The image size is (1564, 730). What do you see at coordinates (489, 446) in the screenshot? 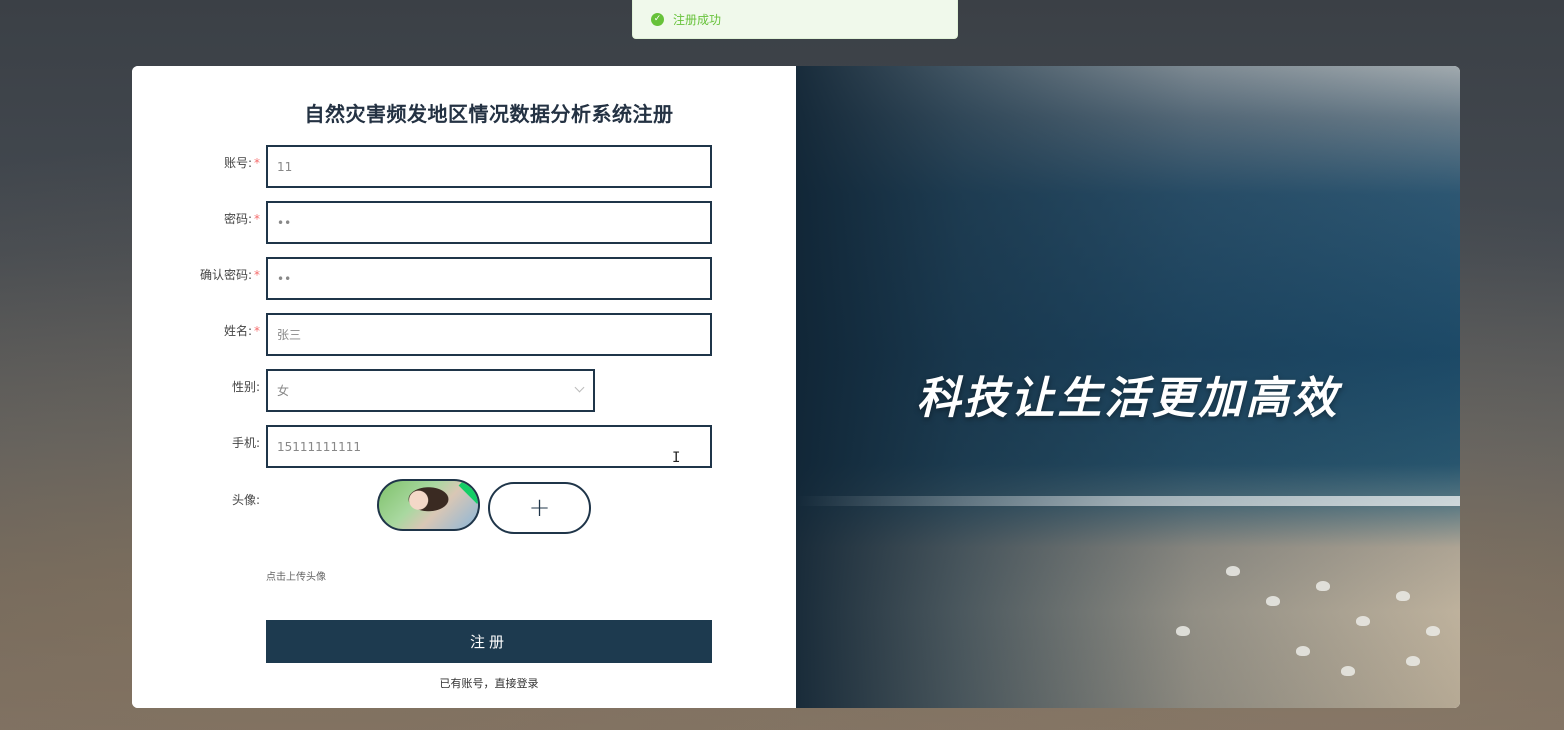
I see `phone-input: 15111111111` at bounding box center [489, 446].